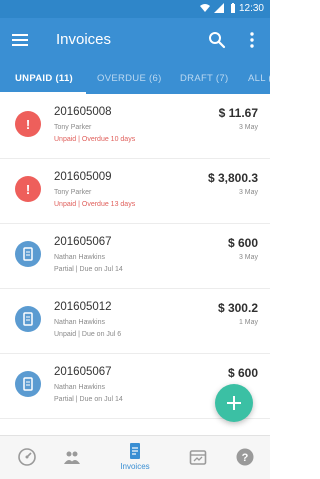 Image resolution: width=320 pixels, height=479 pixels. I want to click on nav-invoices-label: Invoices, so click(135, 466).